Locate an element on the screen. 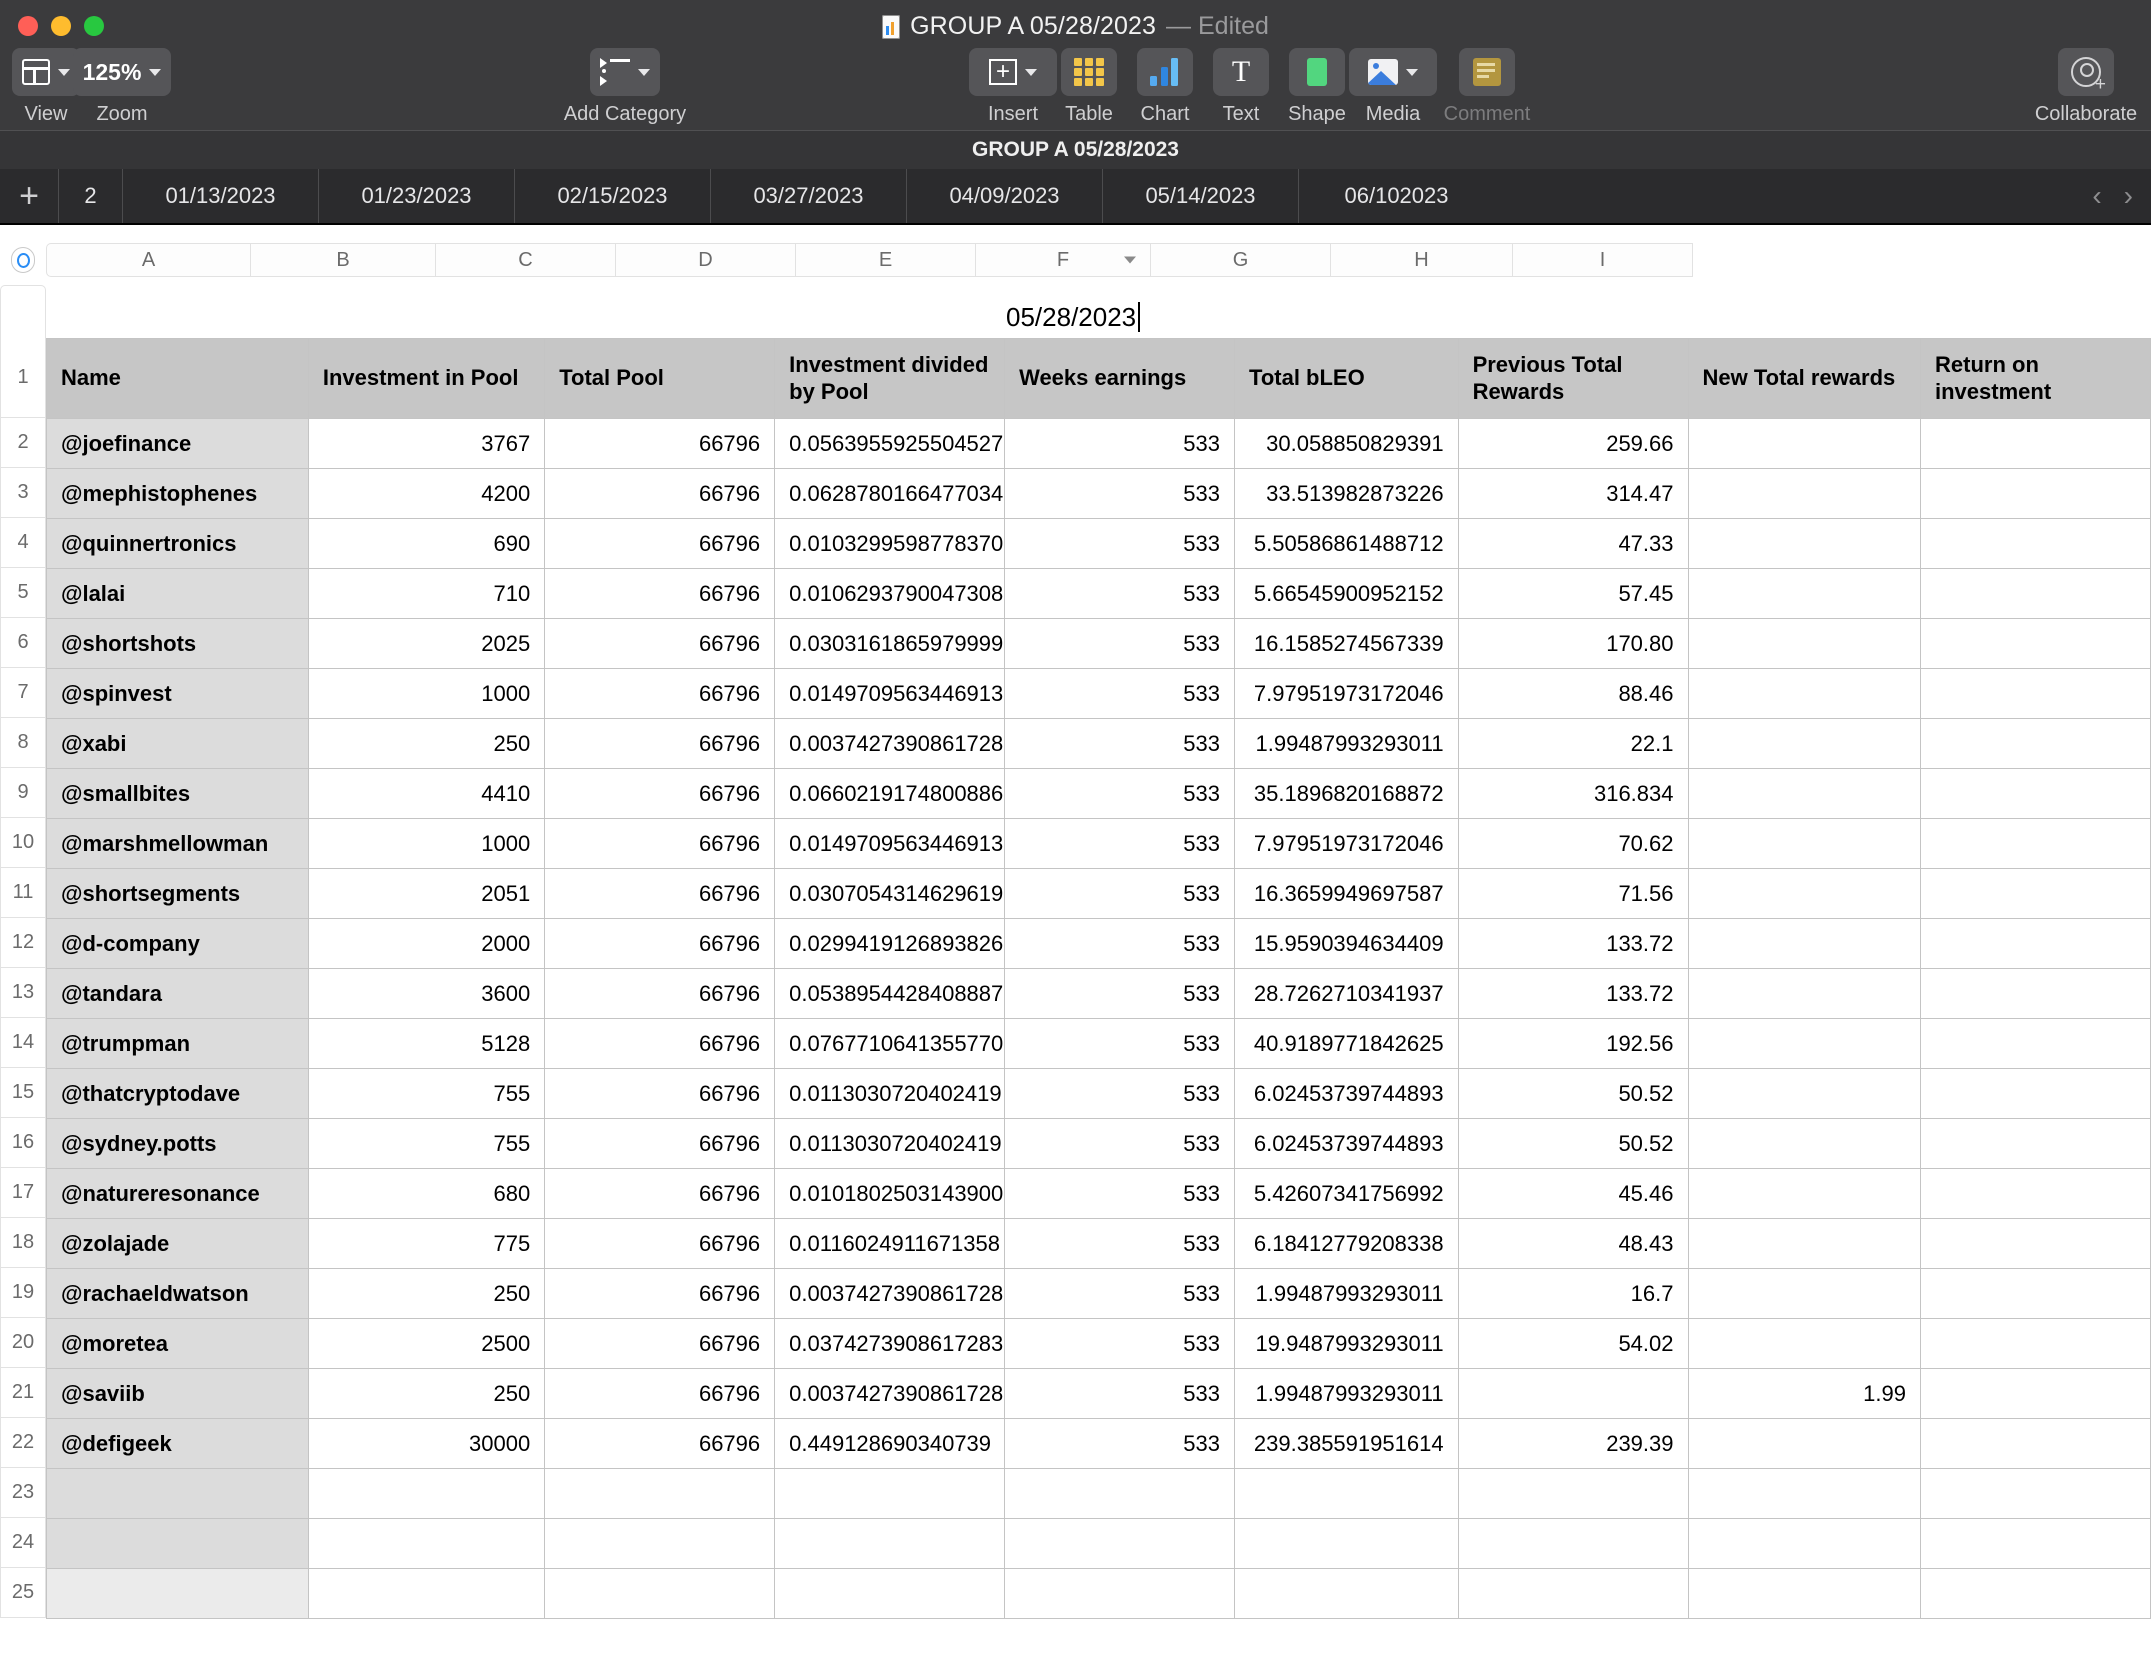  cell-new: 1.99 is located at coordinates (1804, 1393).